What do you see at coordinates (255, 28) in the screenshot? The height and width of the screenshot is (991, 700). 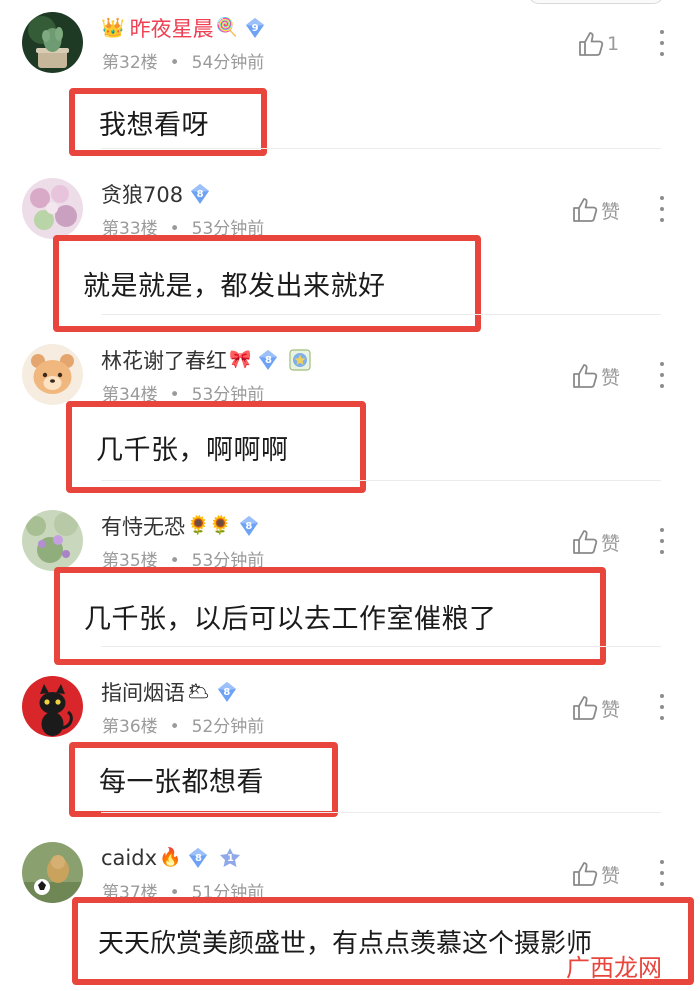 I see `level-badge-icon: 9` at bounding box center [255, 28].